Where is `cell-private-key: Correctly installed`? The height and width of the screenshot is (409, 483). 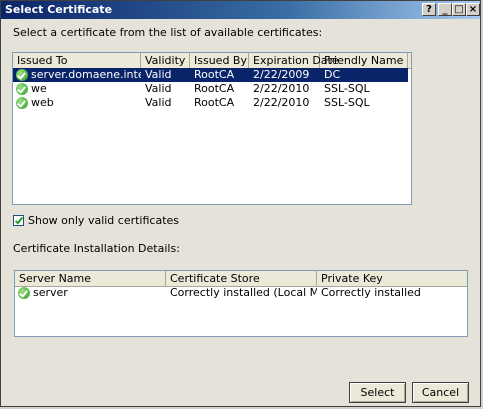
cell-private-key: Correctly installed is located at coordinates (371, 292).